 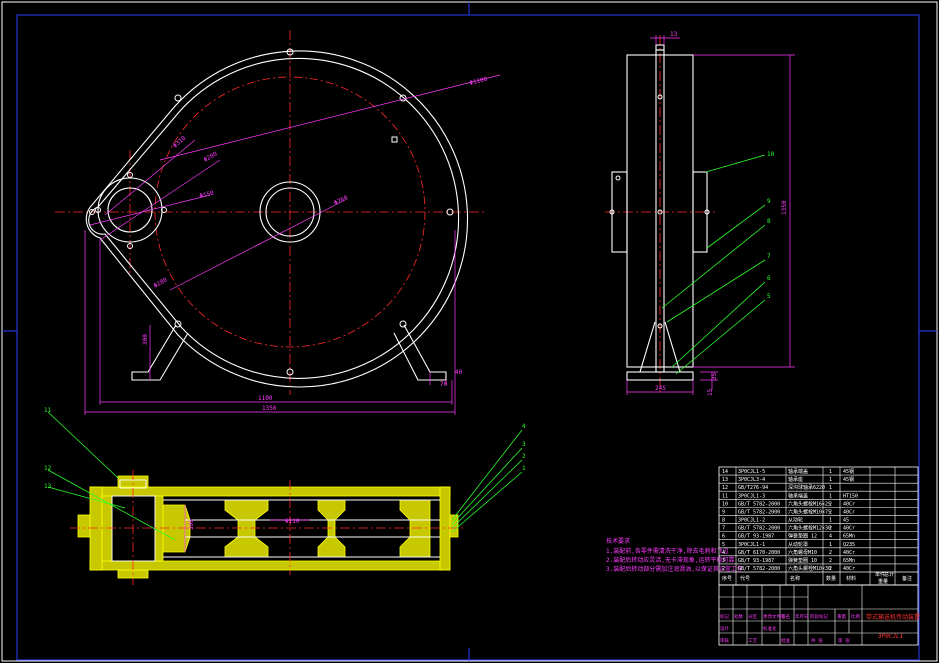 What do you see at coordinates (667, 551) in the screenshot?
I see `notes-line-1: 1.装配前,各零件需清洗干净,除去毛刺和飞边` at bounding box center [667, 551].